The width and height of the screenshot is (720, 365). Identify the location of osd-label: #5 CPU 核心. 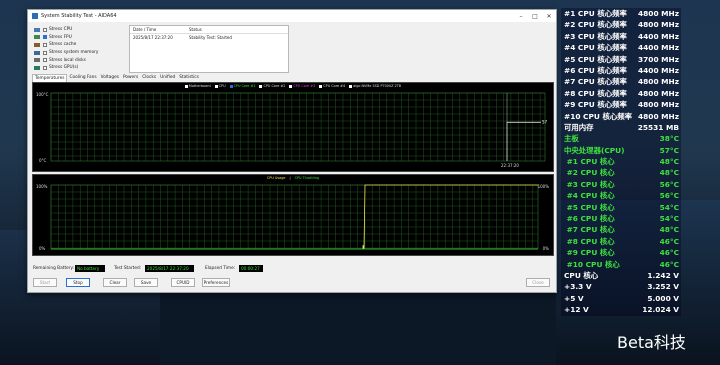
(589, 207).